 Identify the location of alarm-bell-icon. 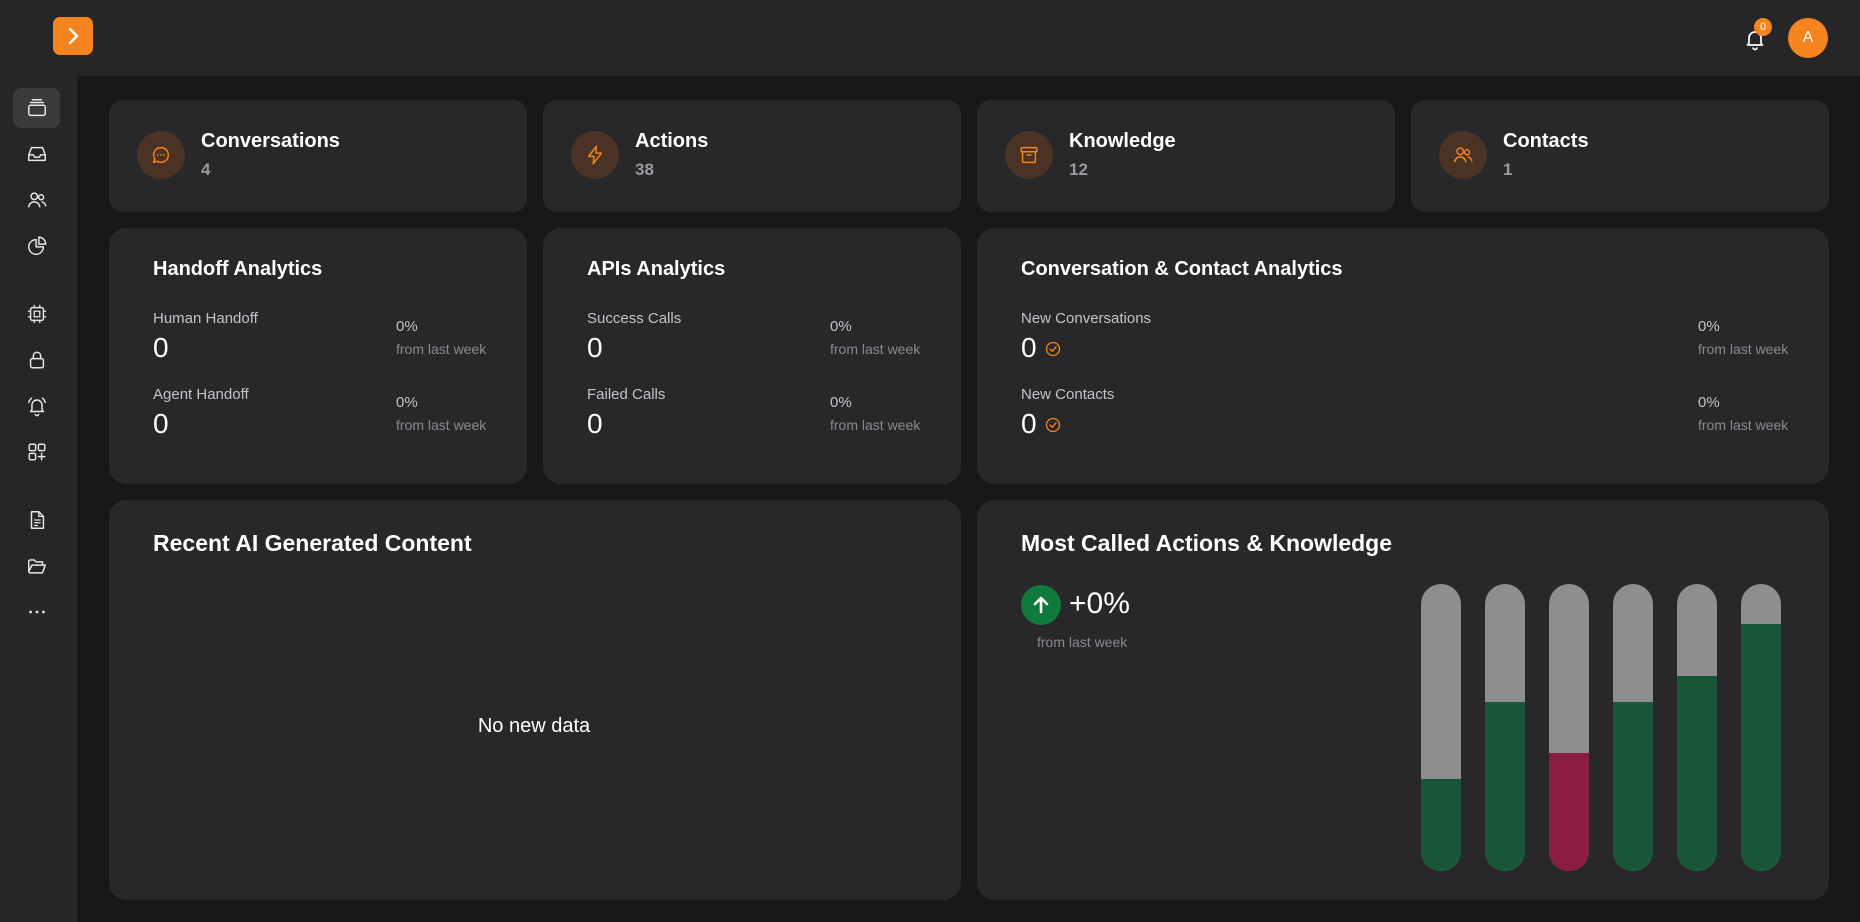
(36, 407).